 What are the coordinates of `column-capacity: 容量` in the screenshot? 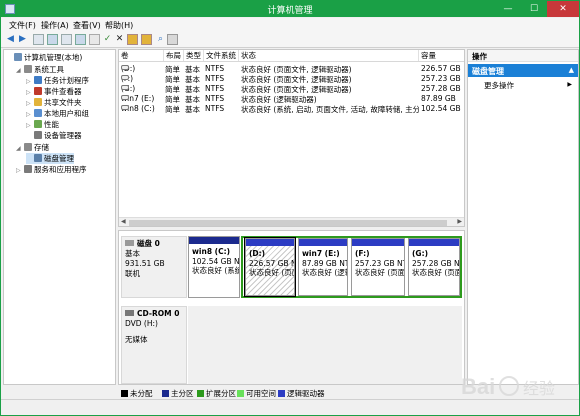 It's located at (441, 55).